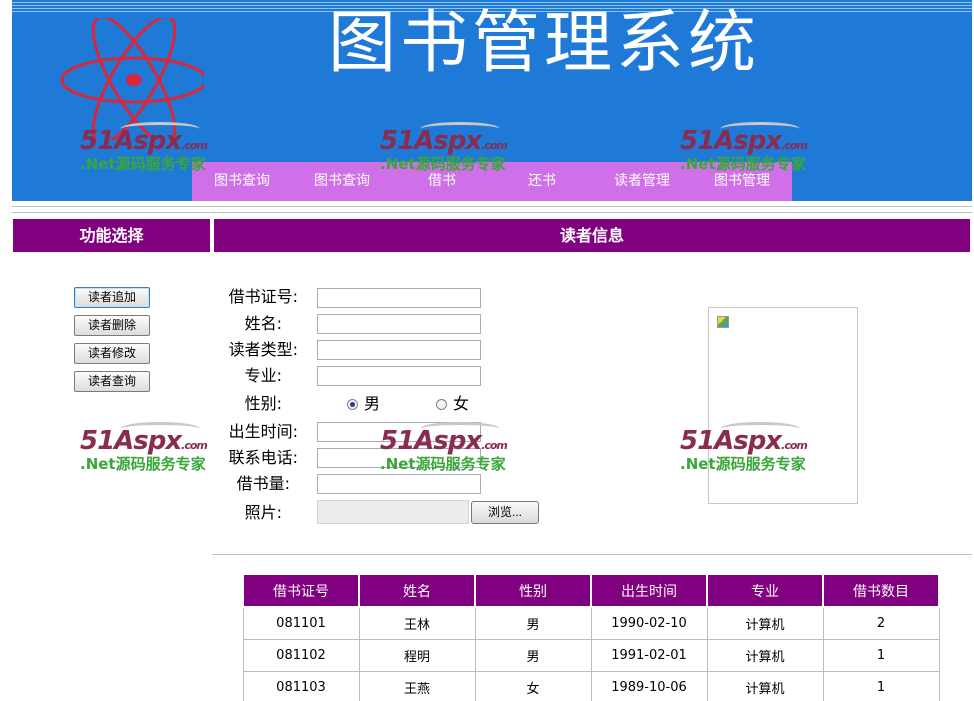 This screenshot has height=701, width=974. Describe the element at coordinates (592, 235) in the screenshot. I see `reader-info-title: 读者信息` at that location.